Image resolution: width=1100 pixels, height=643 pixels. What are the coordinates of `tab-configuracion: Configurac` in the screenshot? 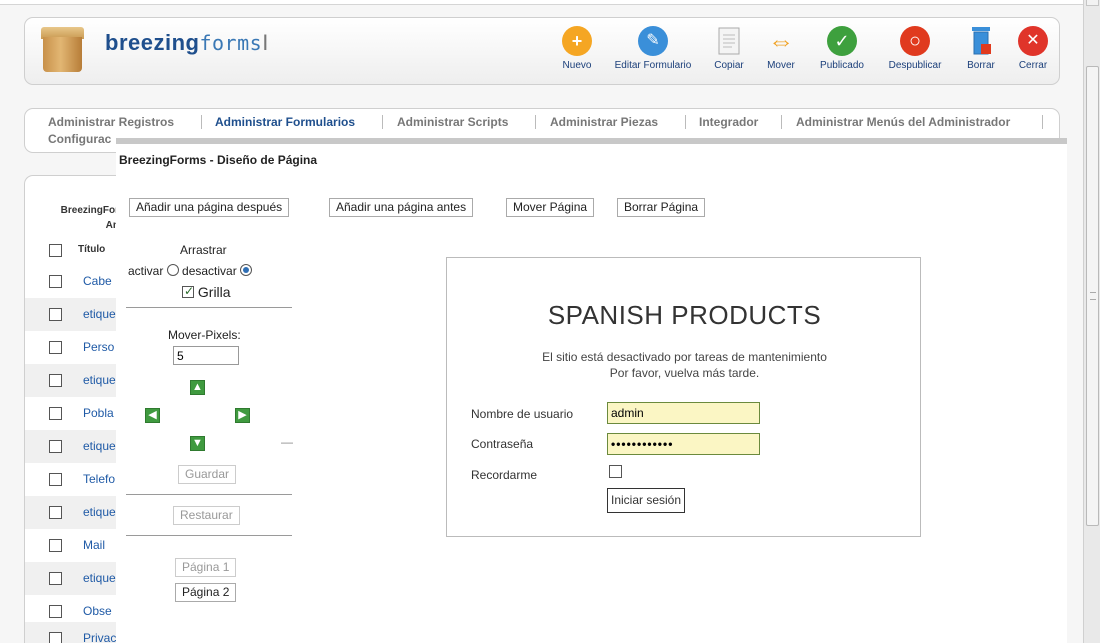 It's located at (79, 139).